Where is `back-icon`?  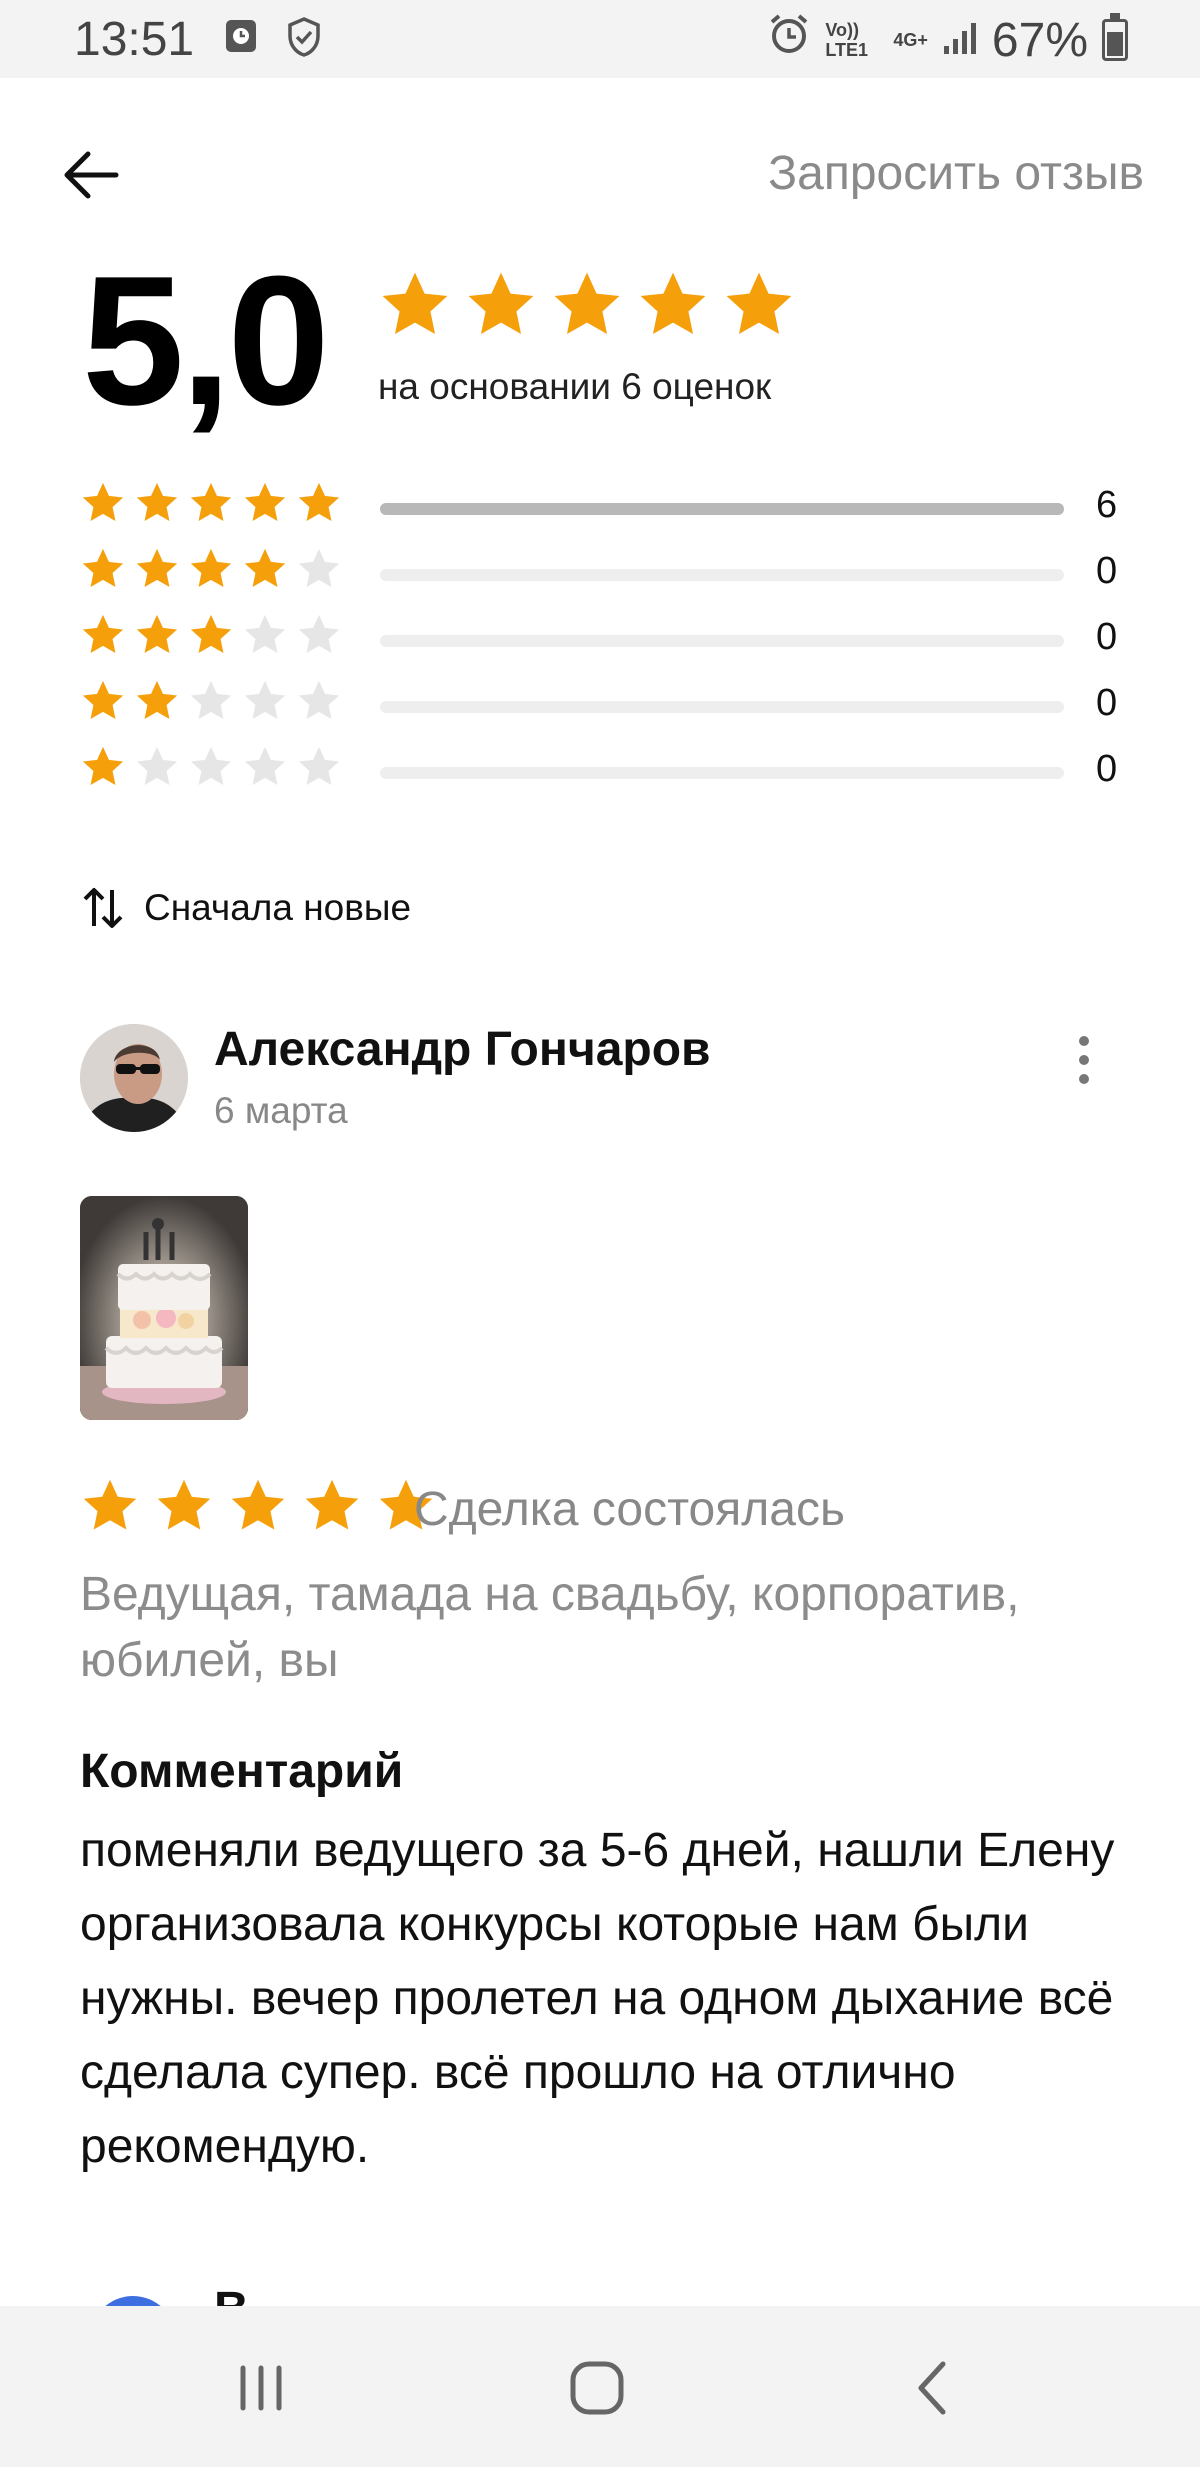 back-icon is located at coordinates (932, 2388).